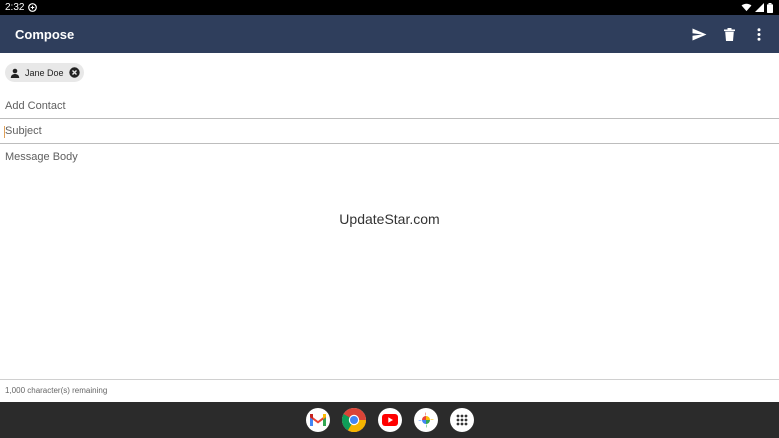 This screenshot has height=438, width=779. What do you see at coordinates (56, 390) in the screenshot?
I see `characters-remaining: 1,000 character(s) remaining` at bounding box center [56, 390].